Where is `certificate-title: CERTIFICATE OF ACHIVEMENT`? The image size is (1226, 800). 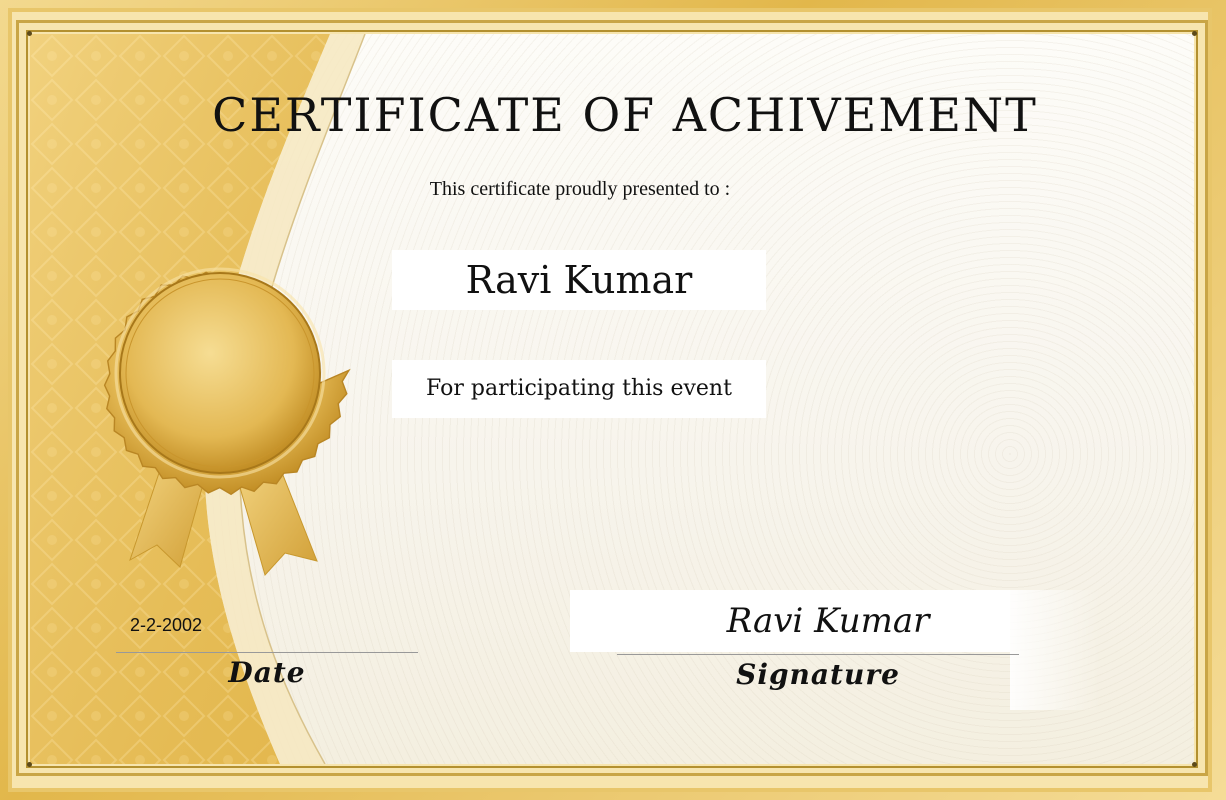 certificate-title: CERTIFICATE OF ACHIVEMENT is located at coordinates (625, 115).